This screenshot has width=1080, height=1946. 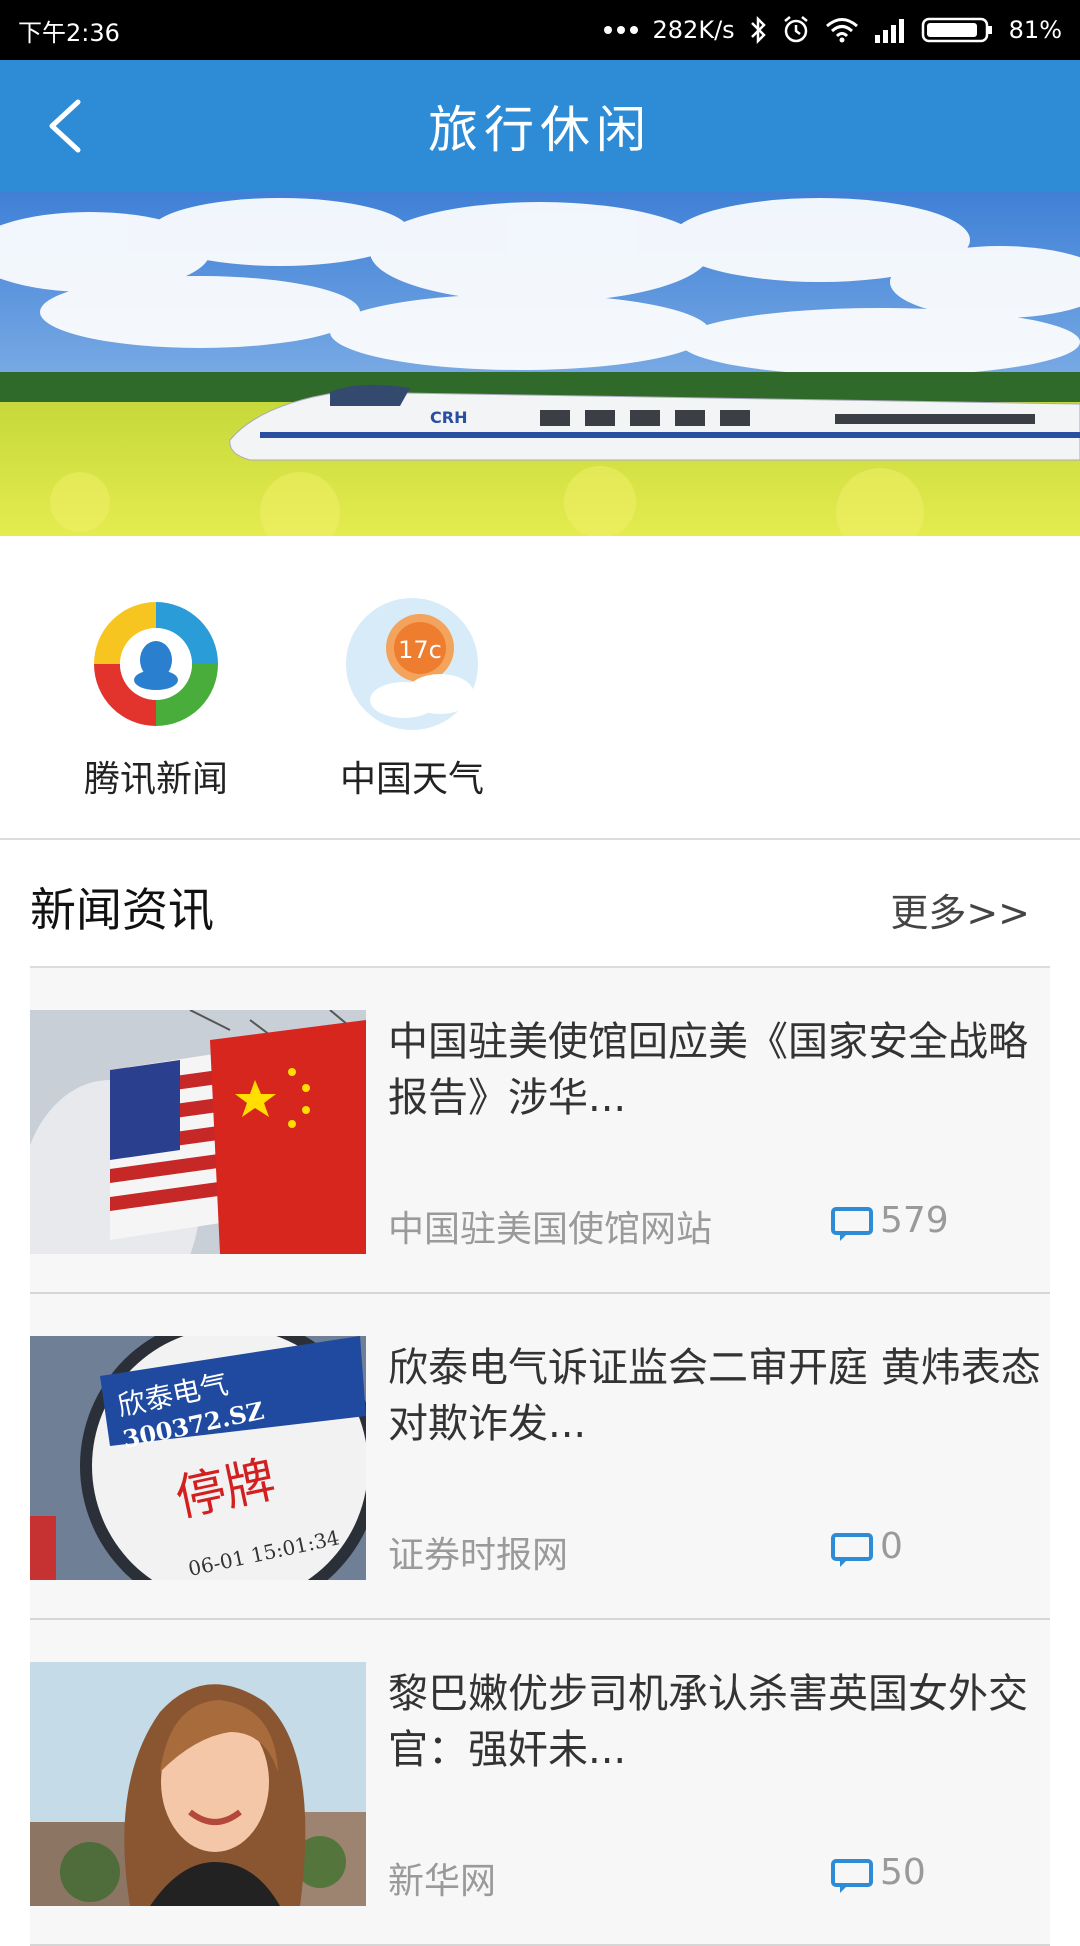 What do you see at coordinates (958, 30) in the screenshot?
I see `battery-icon` at bounding box center [958, 30].